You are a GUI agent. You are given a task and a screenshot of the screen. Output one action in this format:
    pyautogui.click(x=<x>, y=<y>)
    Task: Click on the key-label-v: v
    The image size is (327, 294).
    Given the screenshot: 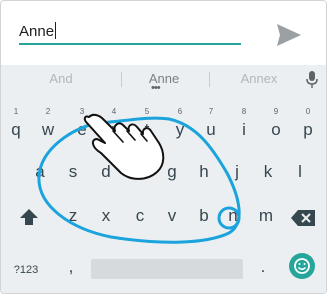 What is the action you would take?
    pyautogui.click(x=172, y=215)
    